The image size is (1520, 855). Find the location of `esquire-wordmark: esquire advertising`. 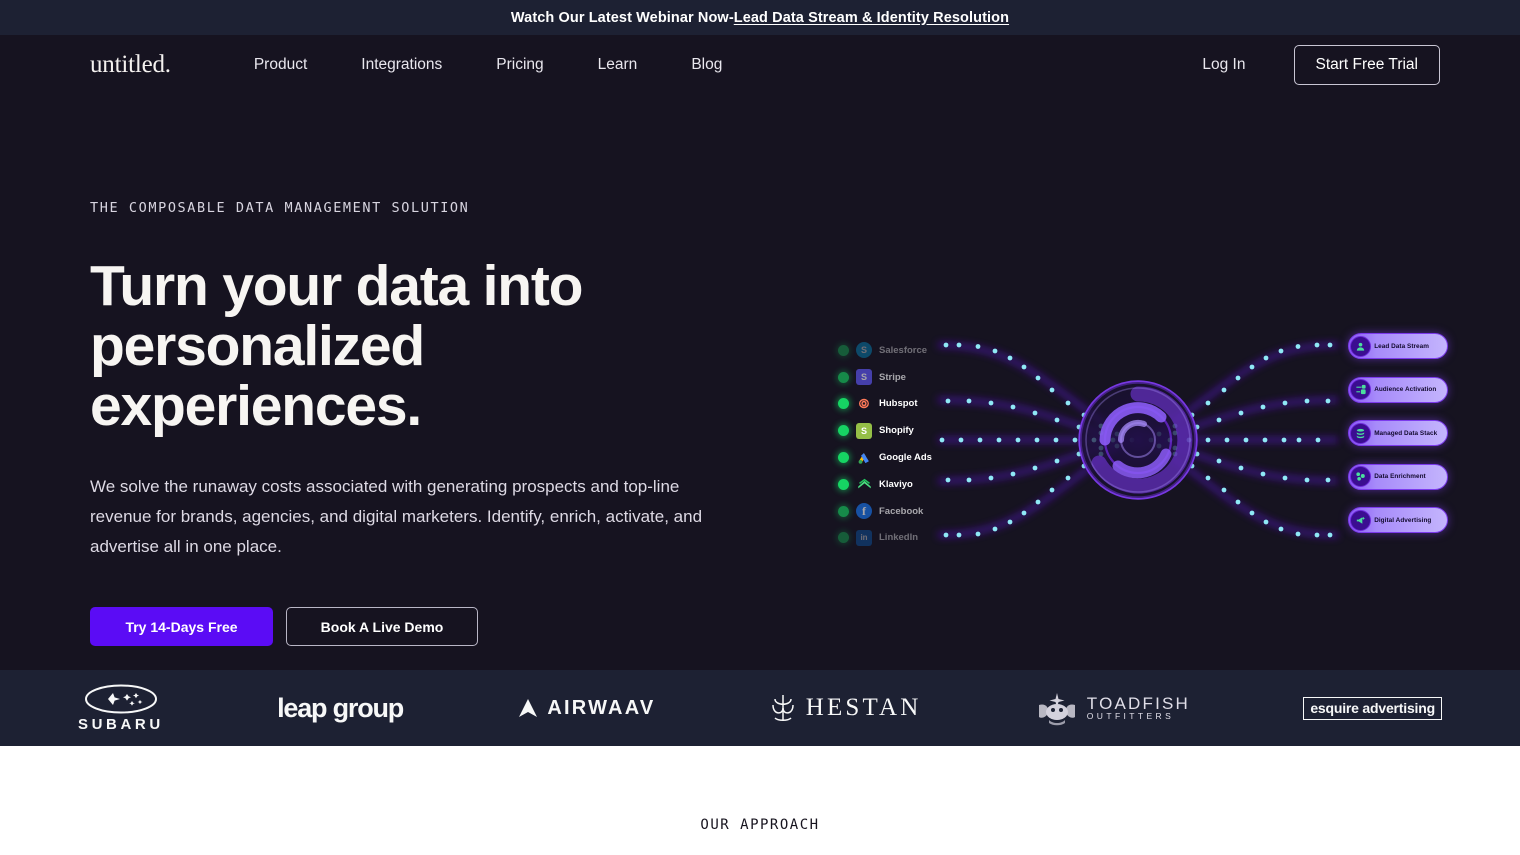

esquire-wordmark: esquire advertising is located at coordinates (1372, 708).